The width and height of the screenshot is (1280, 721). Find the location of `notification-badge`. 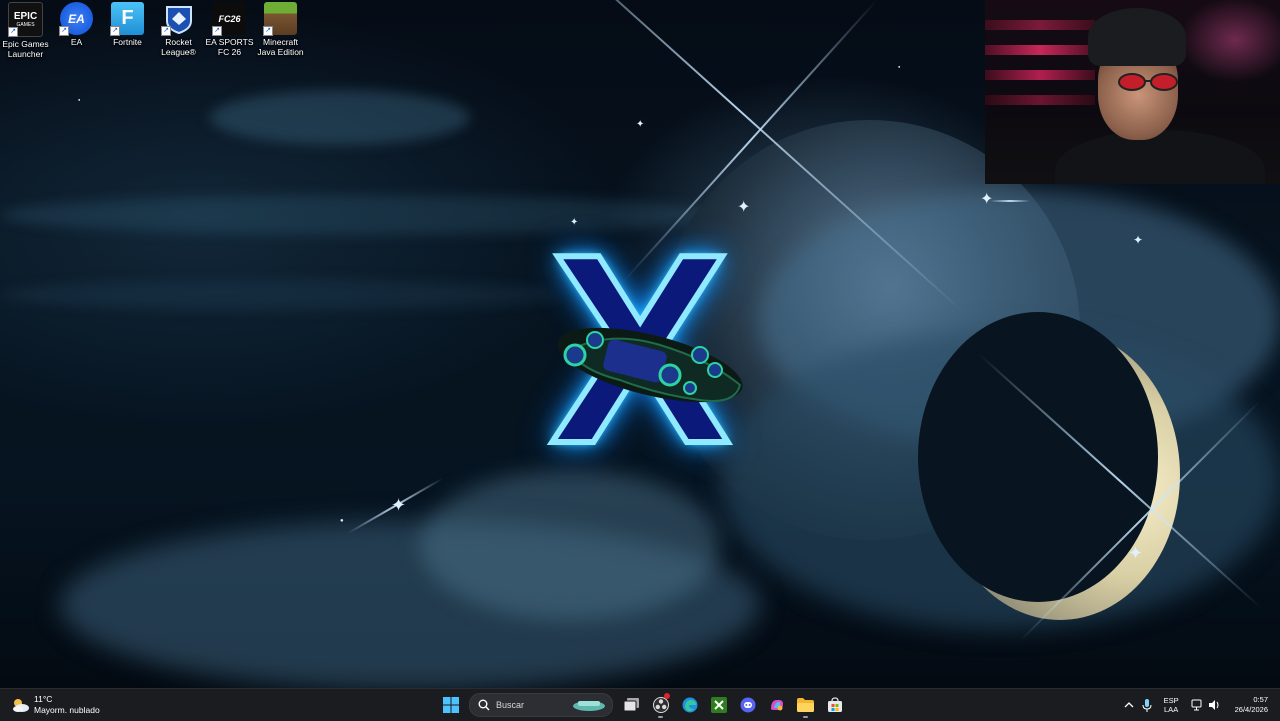

notification-badge is located at coordinates (667, 696).